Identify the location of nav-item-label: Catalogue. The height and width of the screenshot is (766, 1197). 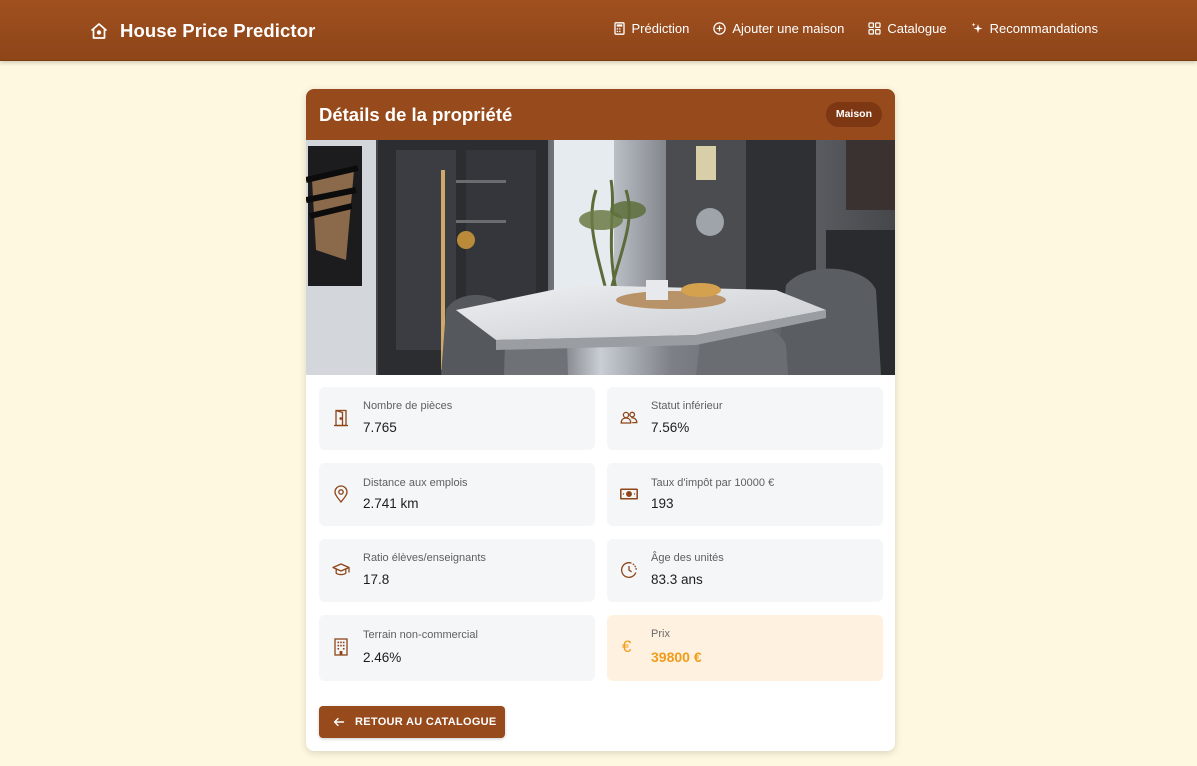
(917, 28).